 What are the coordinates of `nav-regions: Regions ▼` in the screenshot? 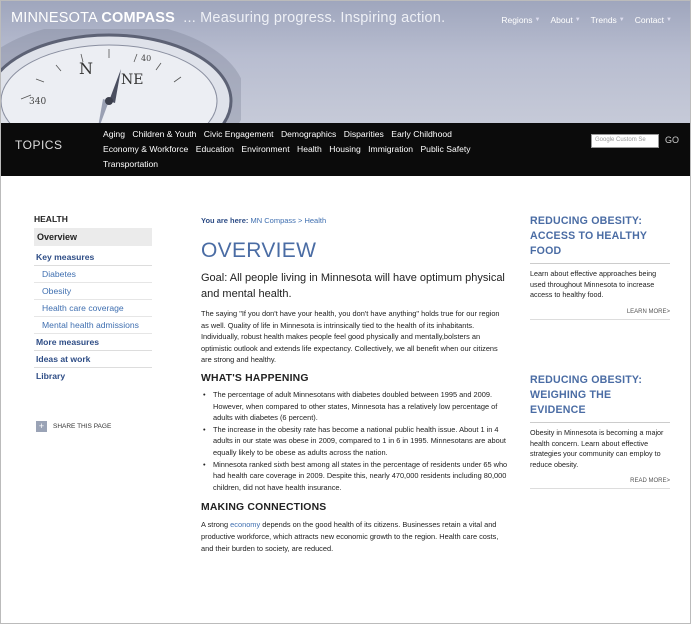 It's located at (520, 20).